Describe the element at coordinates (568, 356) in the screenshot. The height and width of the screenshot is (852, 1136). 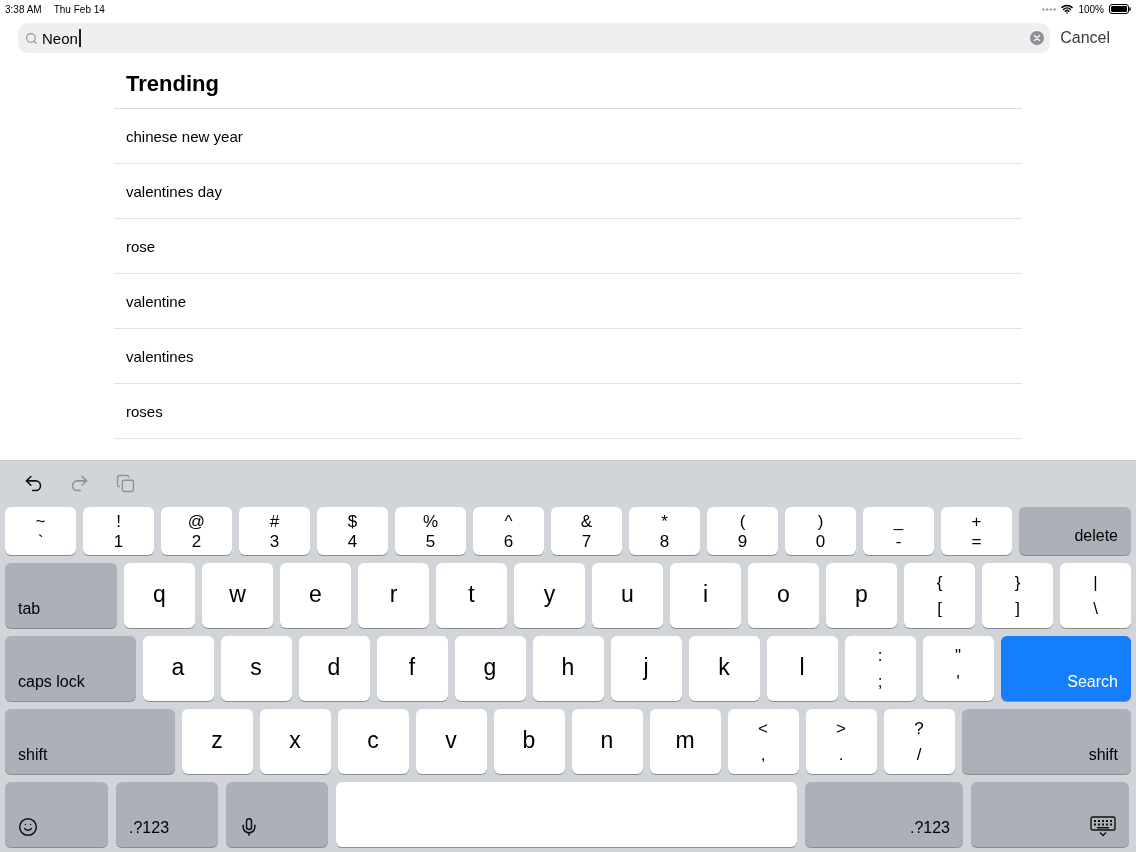
I see `trending-item: valentines` at that location.